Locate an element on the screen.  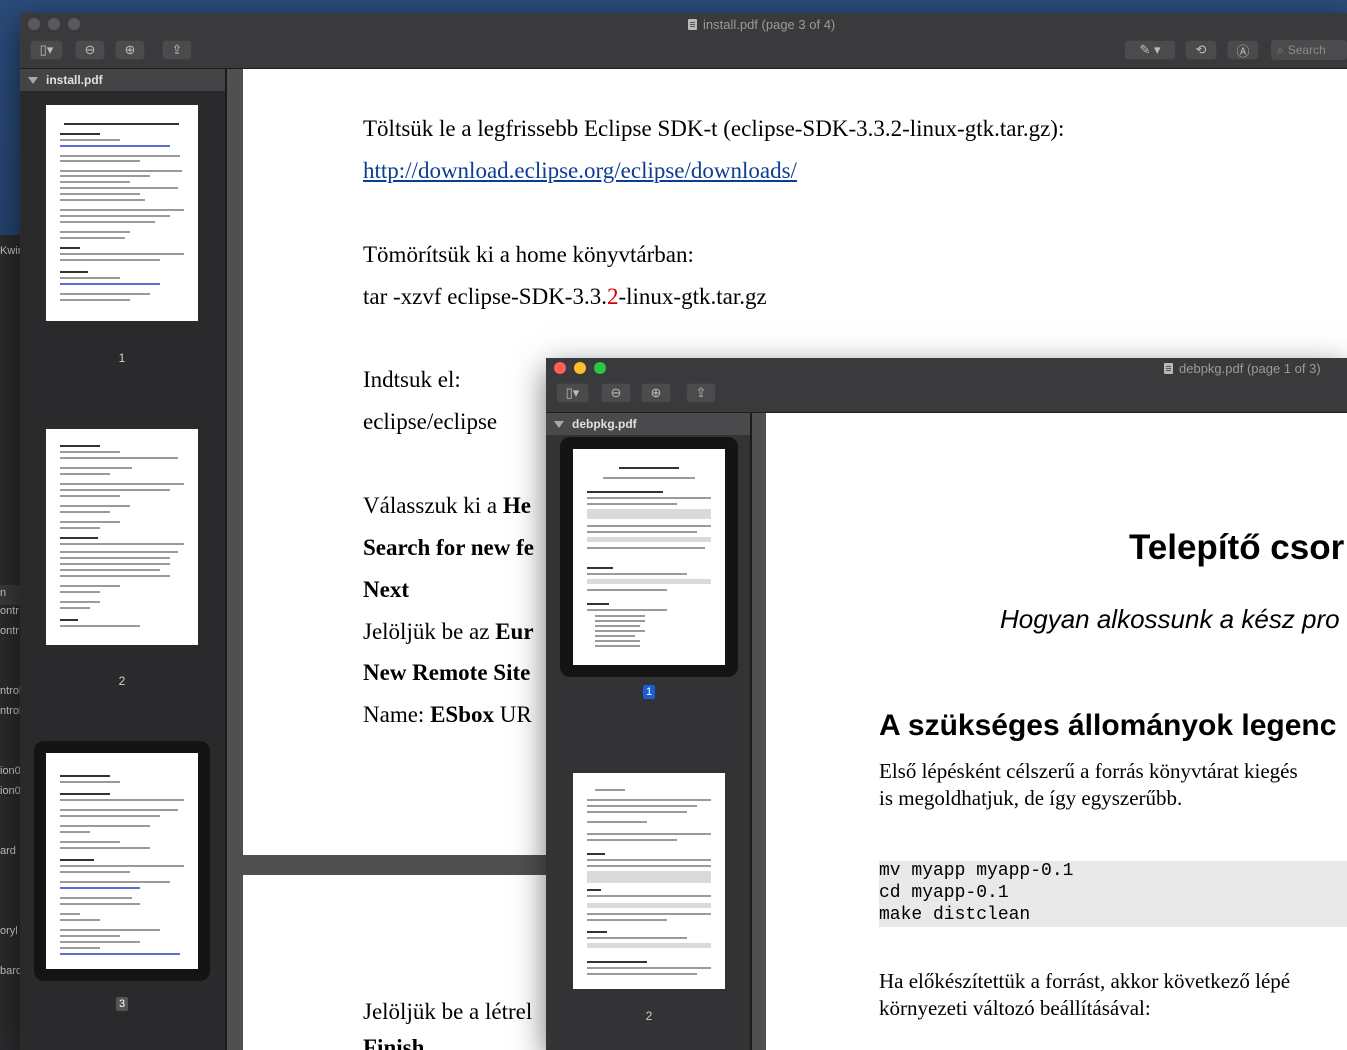
install-window-title: install.pdf (page 3 of 4) is located at coordinates (761, 24).